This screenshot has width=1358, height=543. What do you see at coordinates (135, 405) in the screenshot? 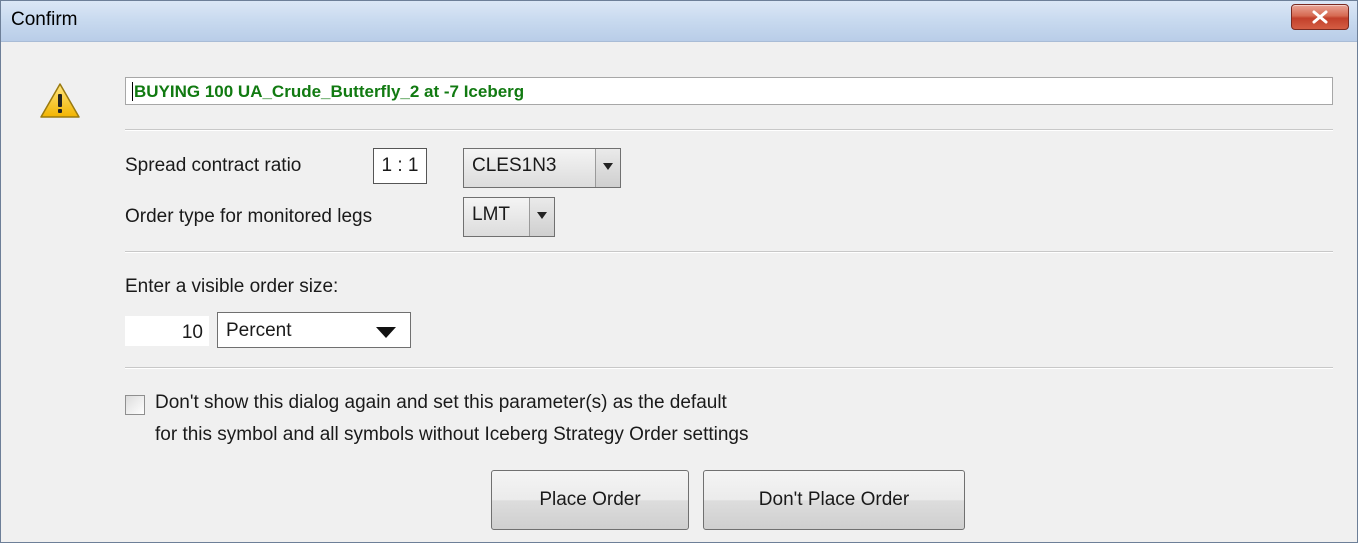
I see `dont-show-again-checkbox` at bounding box center [135, 405].